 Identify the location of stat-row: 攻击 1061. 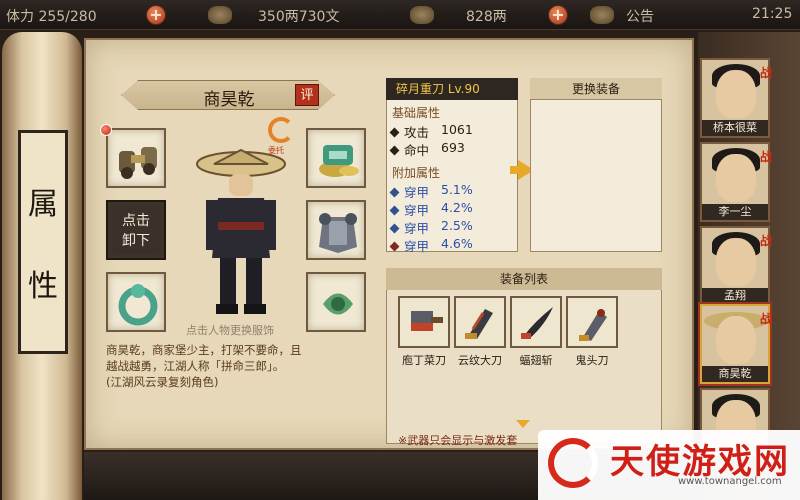
(431, 131).